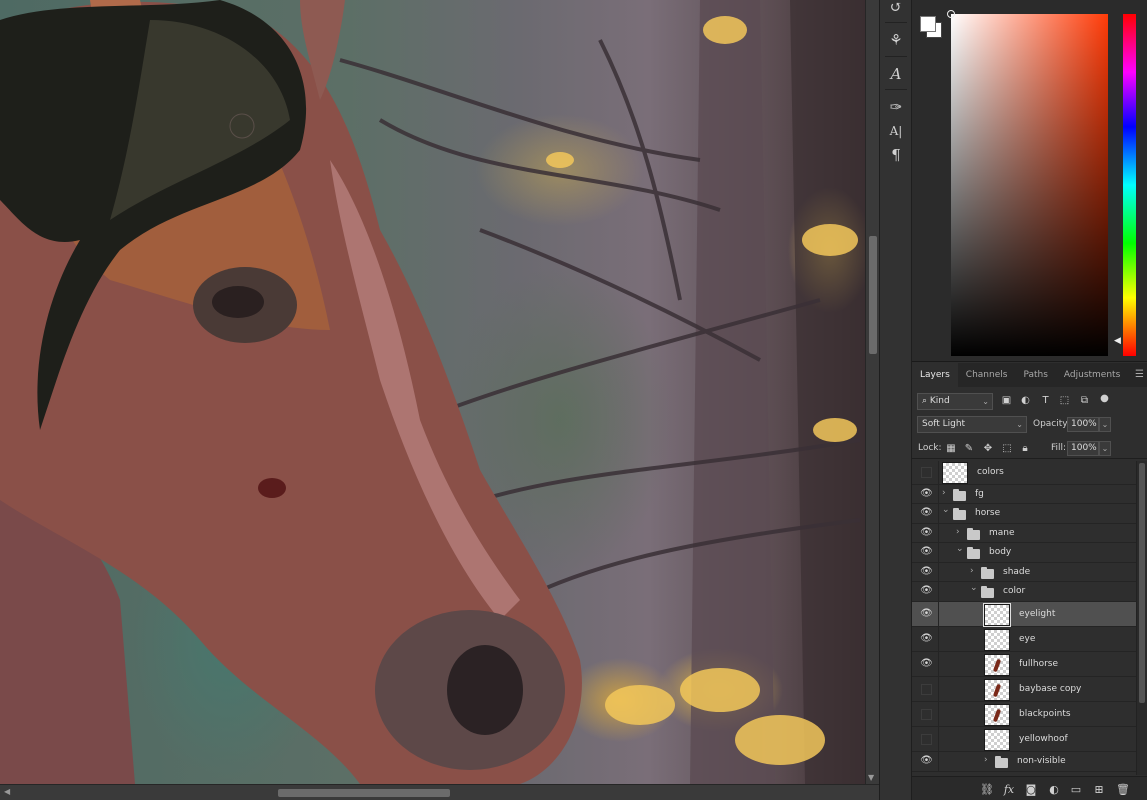 The image size is (1147, 800). Describe the element at coordinates (969, 448) in the screenshot. I see `lock-image-pixels-icon: ✎` at that location.